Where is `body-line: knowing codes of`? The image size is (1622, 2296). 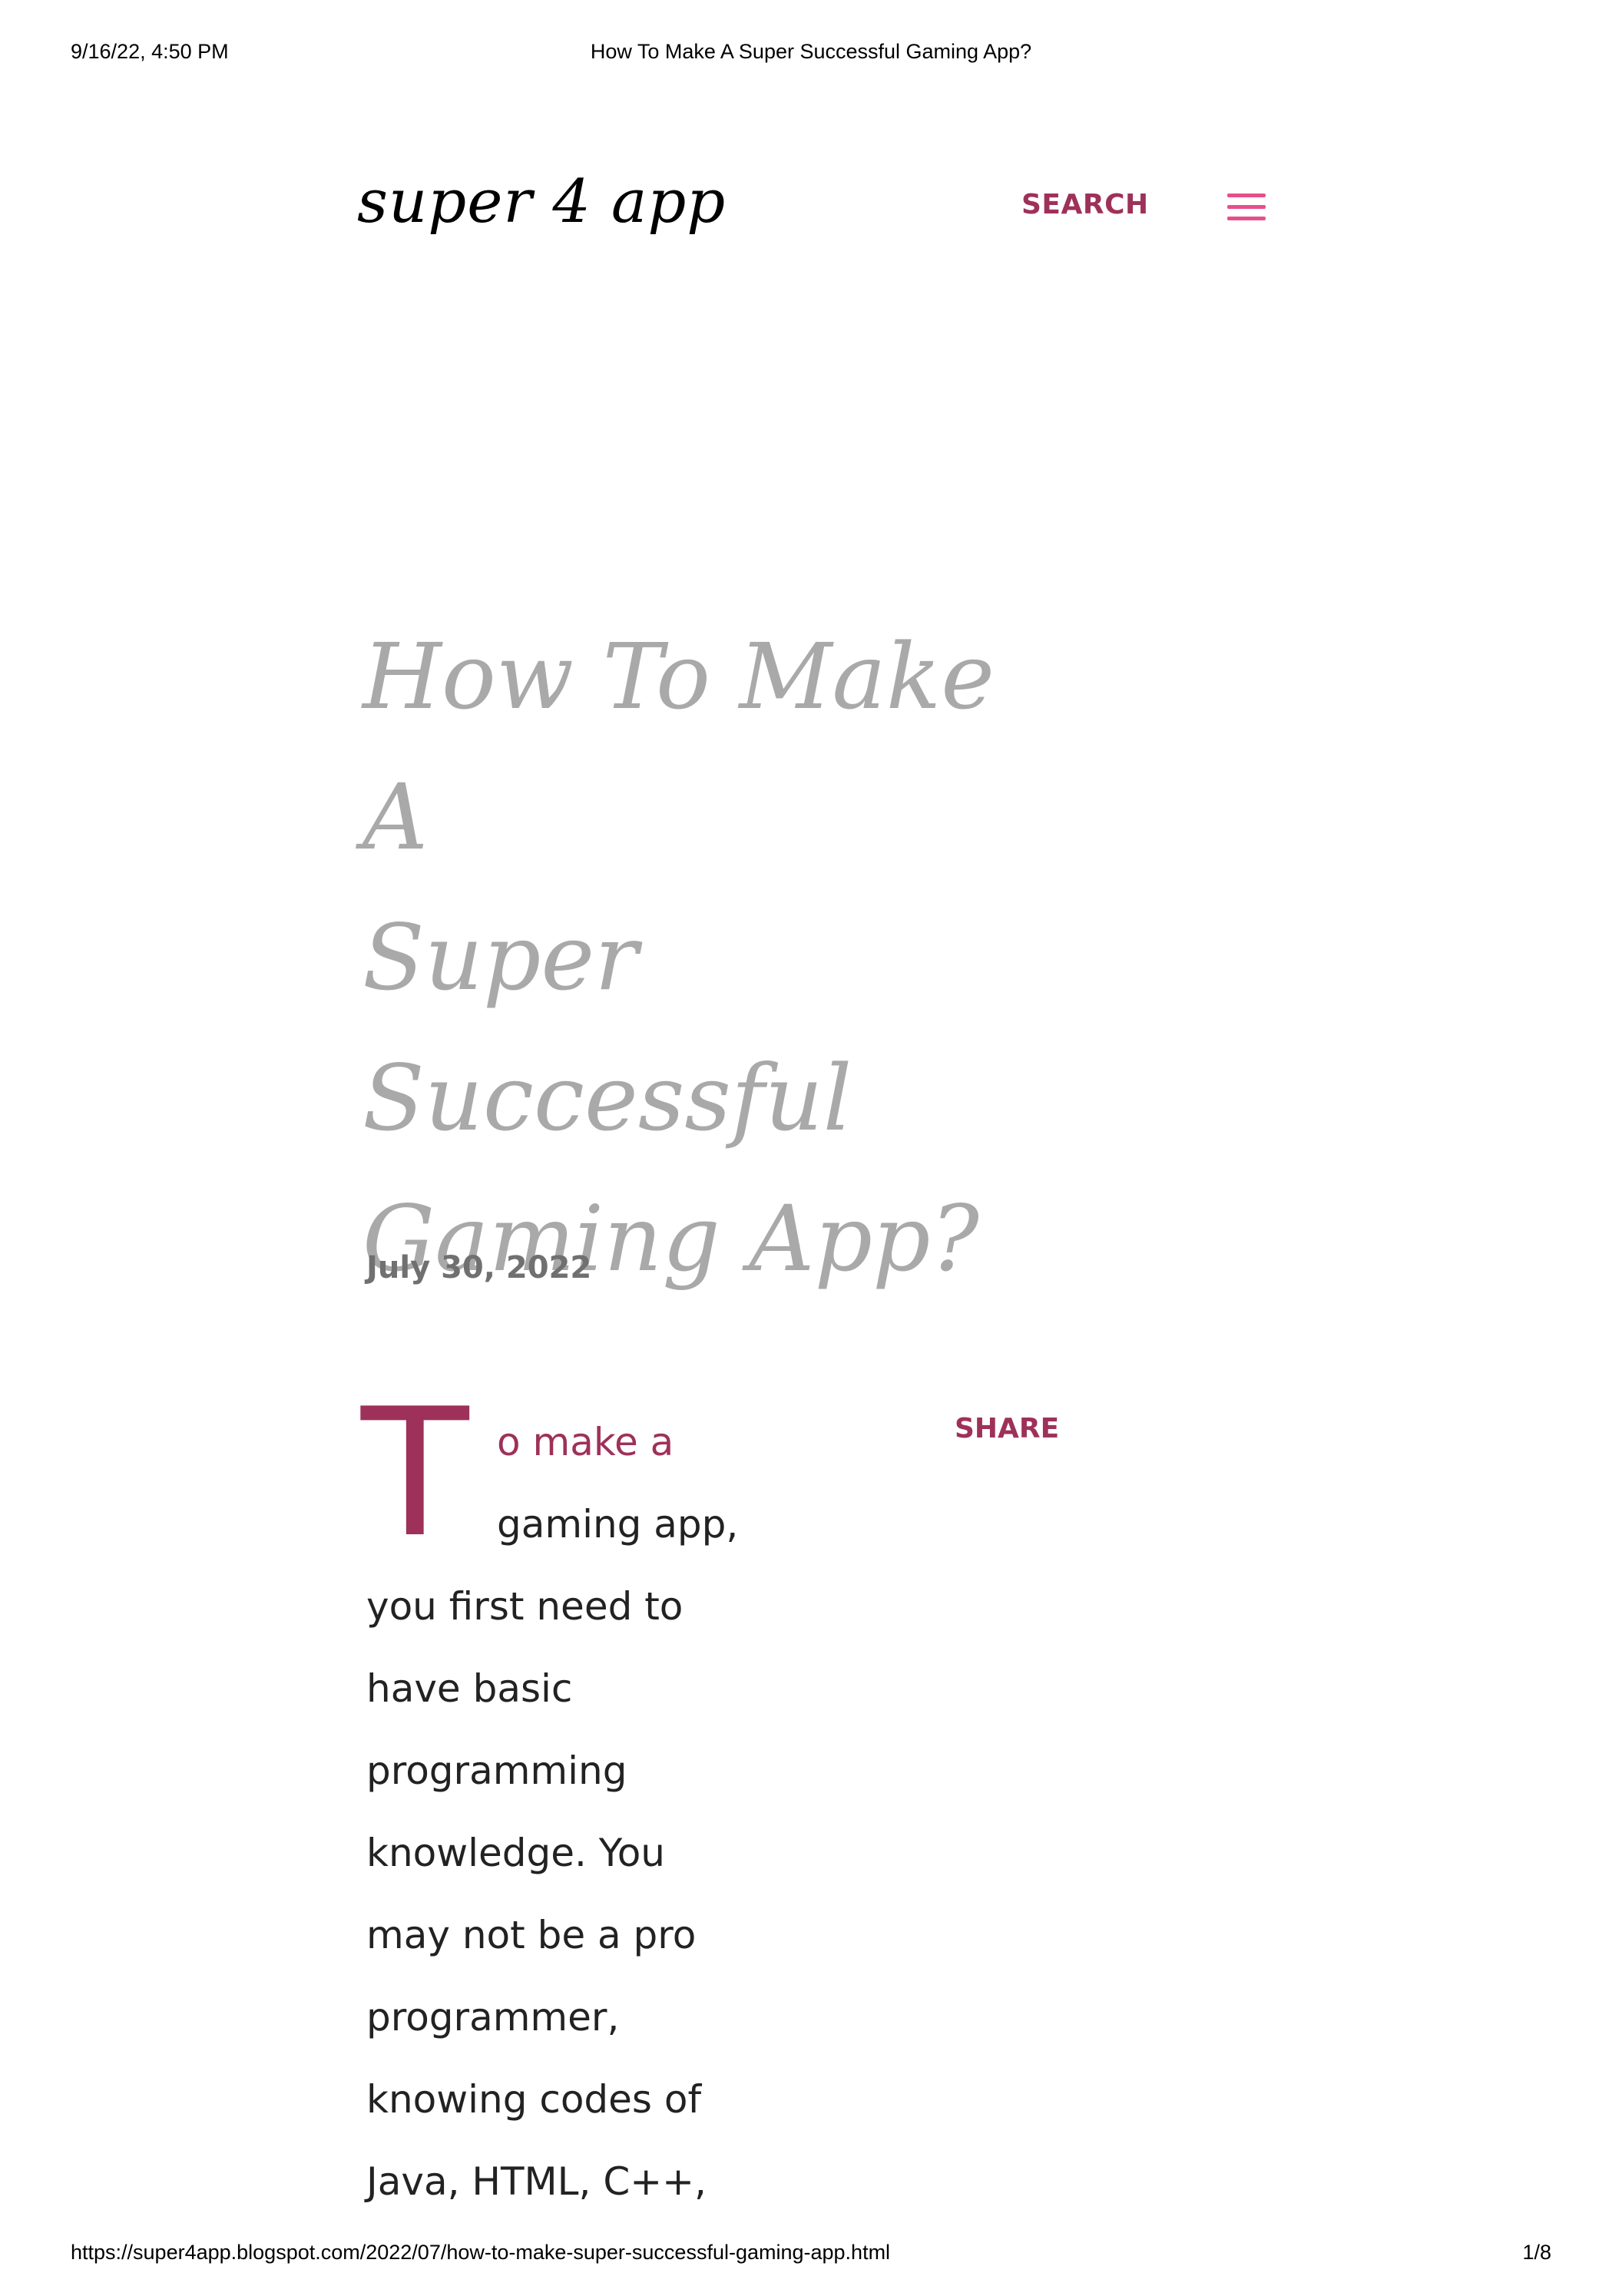 body-line: knowing codes of is located at coordinates (534, 2099).